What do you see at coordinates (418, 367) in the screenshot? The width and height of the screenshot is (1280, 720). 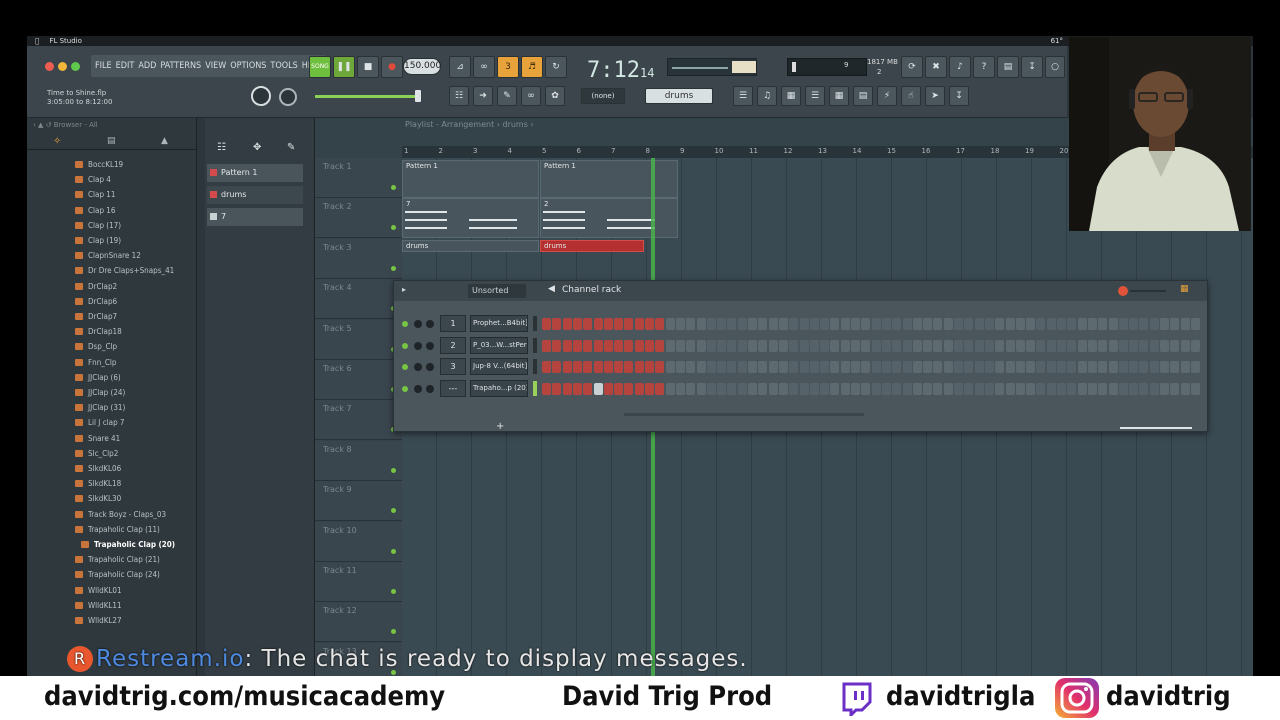 I see `channel-pan-knob` at bounding box center [418, 367].